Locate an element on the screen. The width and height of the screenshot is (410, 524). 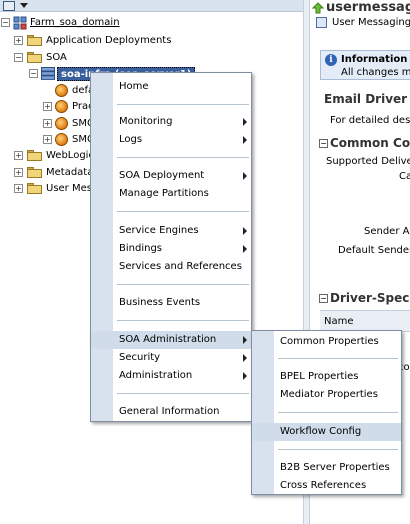
menu-item-label: Cross References is located at coordinates (323, 485).